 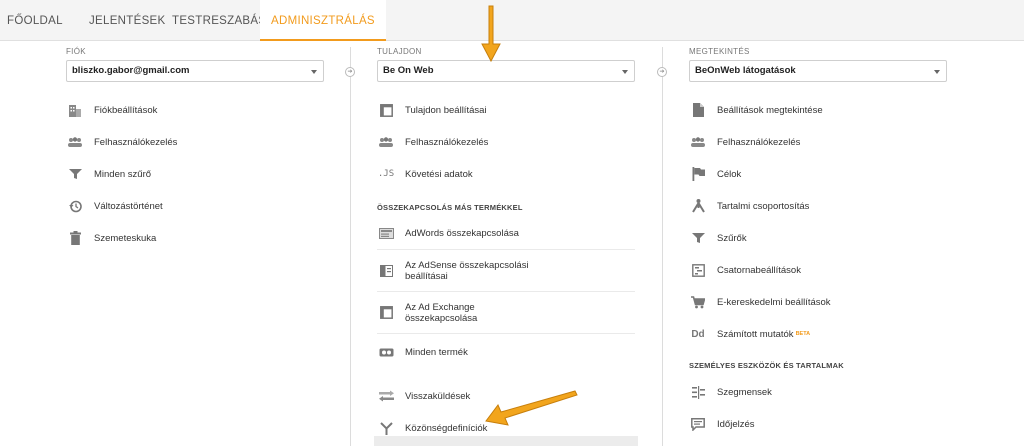 I want to click on segments-icon, so click(x=698, y=392).